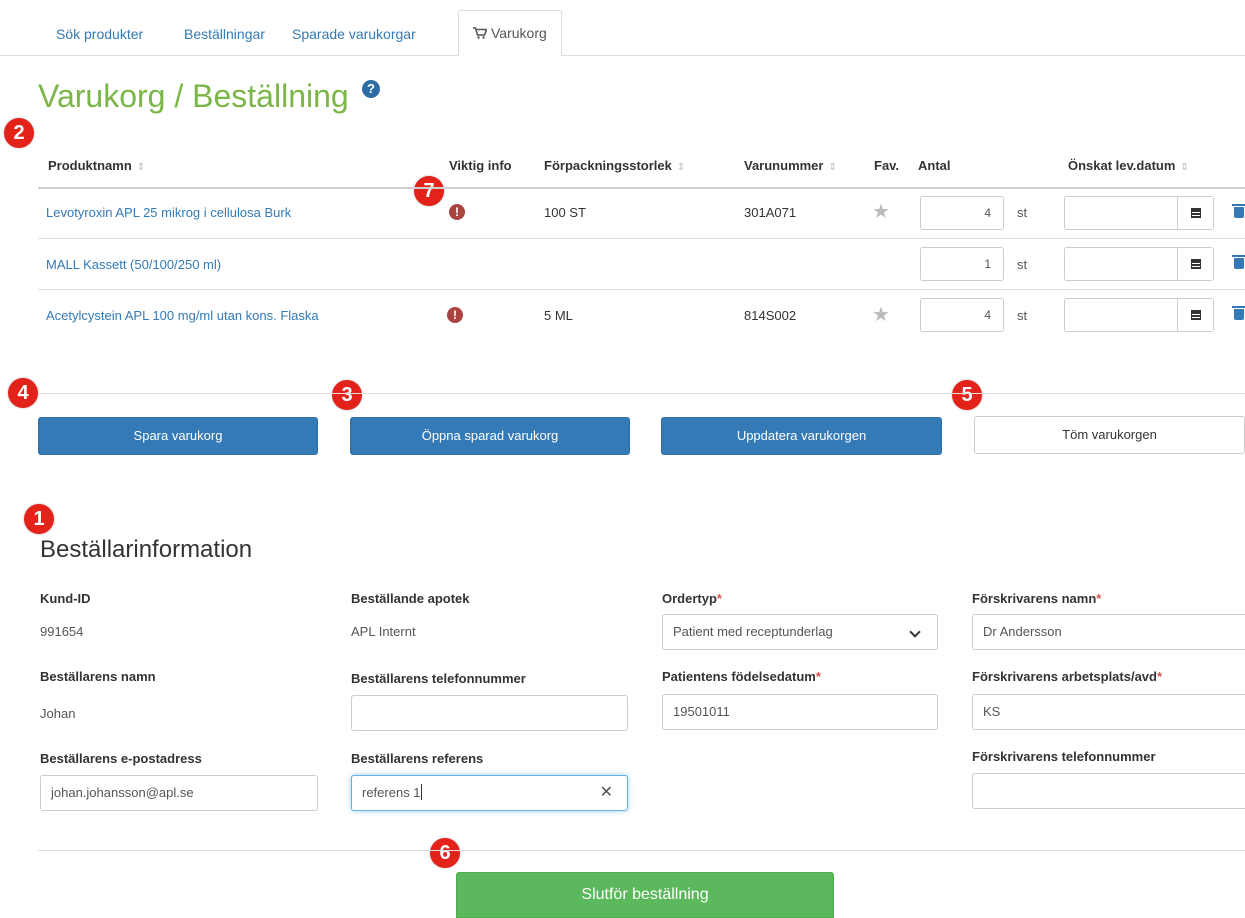 The height and width of the screenshot is (918, 1245). Describe the element at coordinates (90, 165) in the screenshot. I see `column-header-product-label: Produktnamn` at that location.